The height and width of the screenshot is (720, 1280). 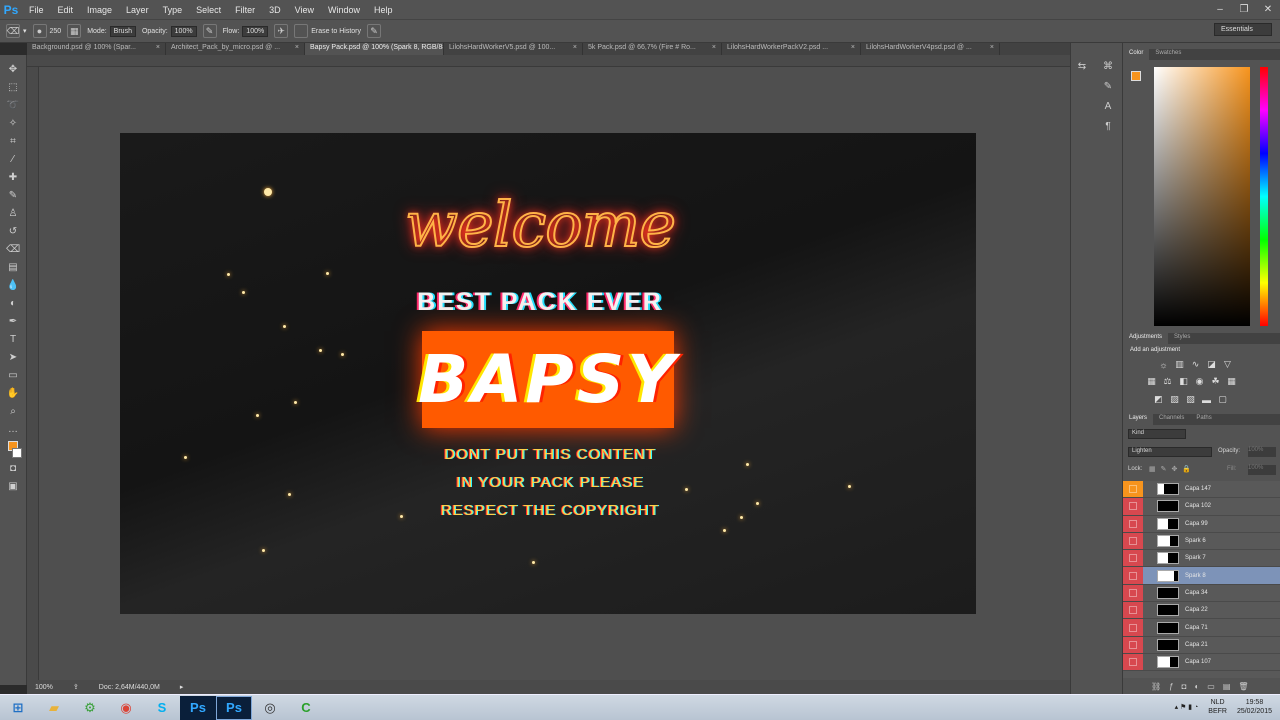 What do you see at coordinates (183, 31) in the screenshot?
I see `opacity-input: 100%` at bounding box center [183, 31].